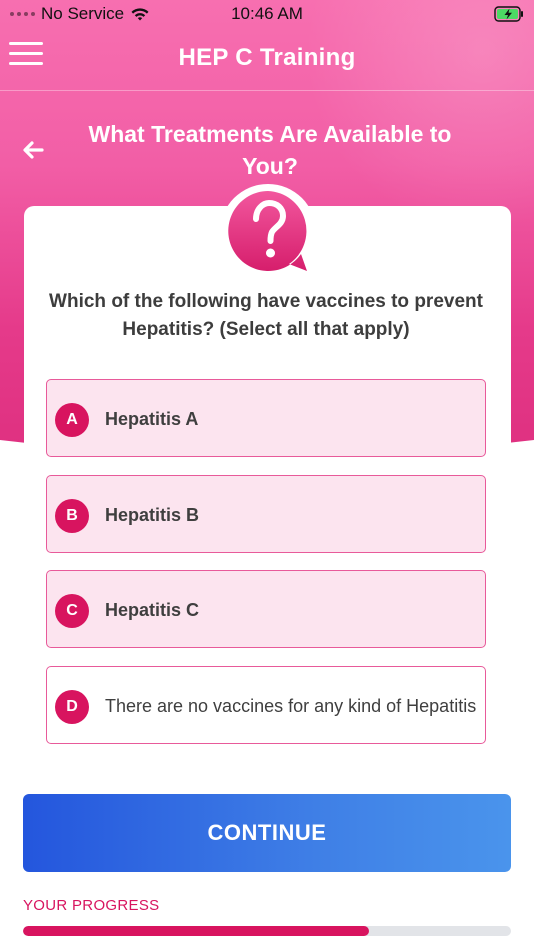  Describe the element at coordinates (72, 420) in the screenshot. I see `option-letter-badge: A` at that location.